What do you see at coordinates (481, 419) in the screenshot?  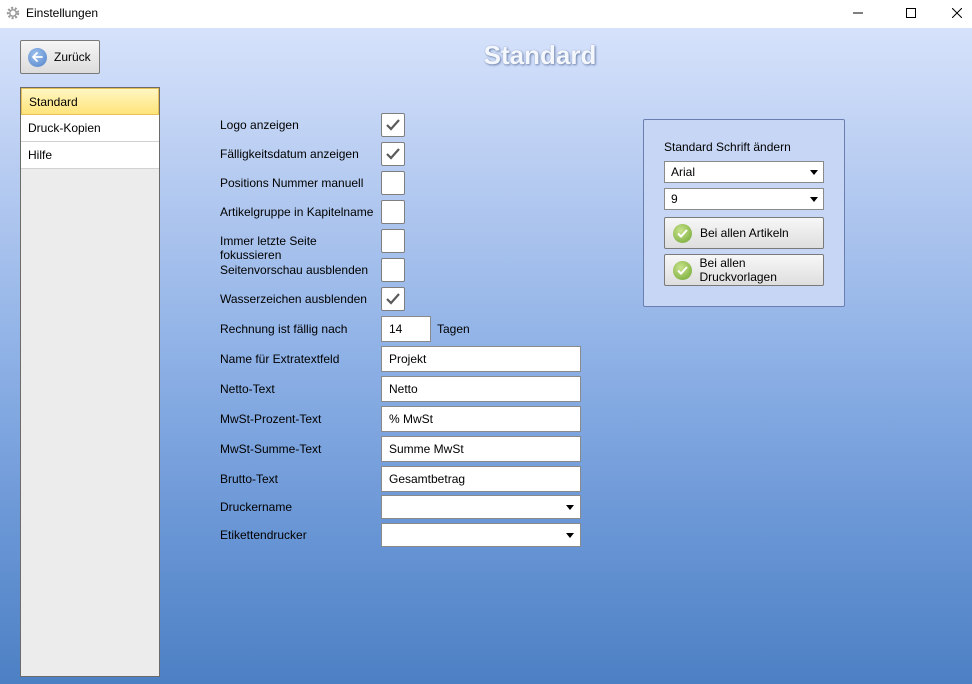 I see `vat-percent-input: % MwSt` at bounding box center [481, 419].